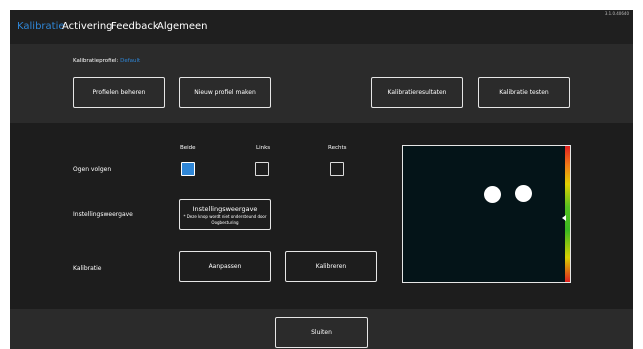 This screenshot has width=643, height=349. Describe the element at coordinates (564, 218) in the screenshot. I see `distance-pointer-icon` at that location.